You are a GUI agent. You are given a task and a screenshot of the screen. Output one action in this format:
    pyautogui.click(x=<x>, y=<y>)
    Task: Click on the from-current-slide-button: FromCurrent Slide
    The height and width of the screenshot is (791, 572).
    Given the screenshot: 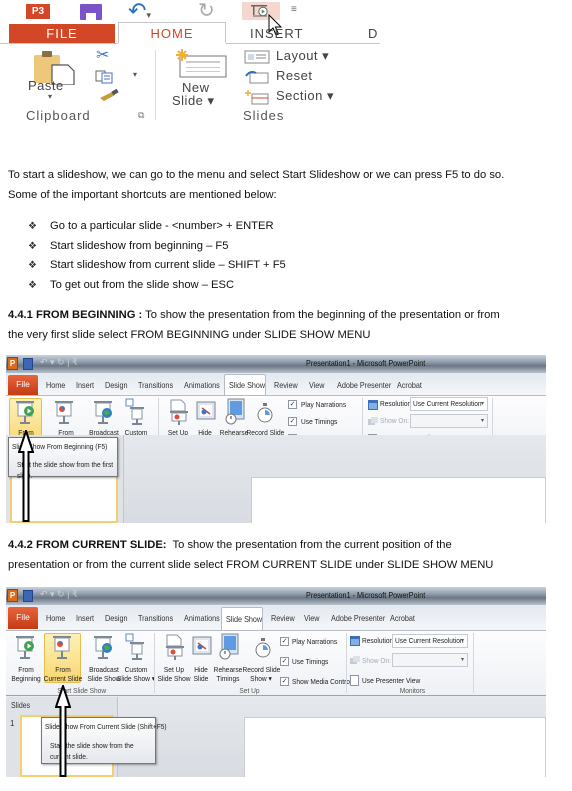 What is the action you would take?
    pyautogui.click(x=63, y=674)
    